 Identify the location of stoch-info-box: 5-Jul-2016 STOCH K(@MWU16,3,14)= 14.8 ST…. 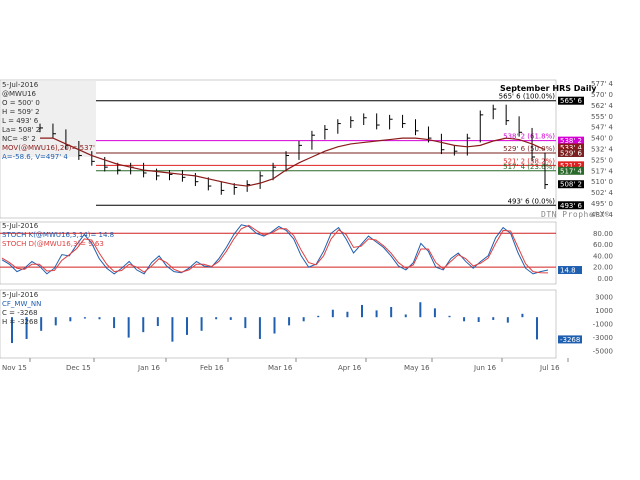
(58, 235).